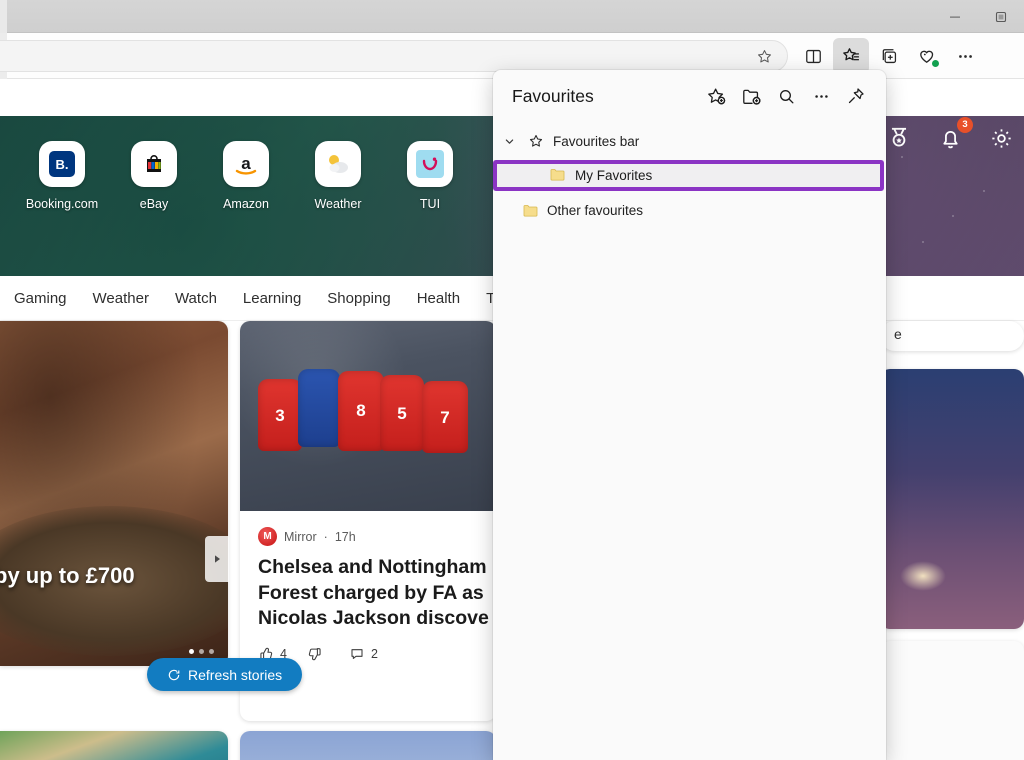 The image size is (1024, 760). I want to click on shortcut-tui: TUI, so click(430, 186).